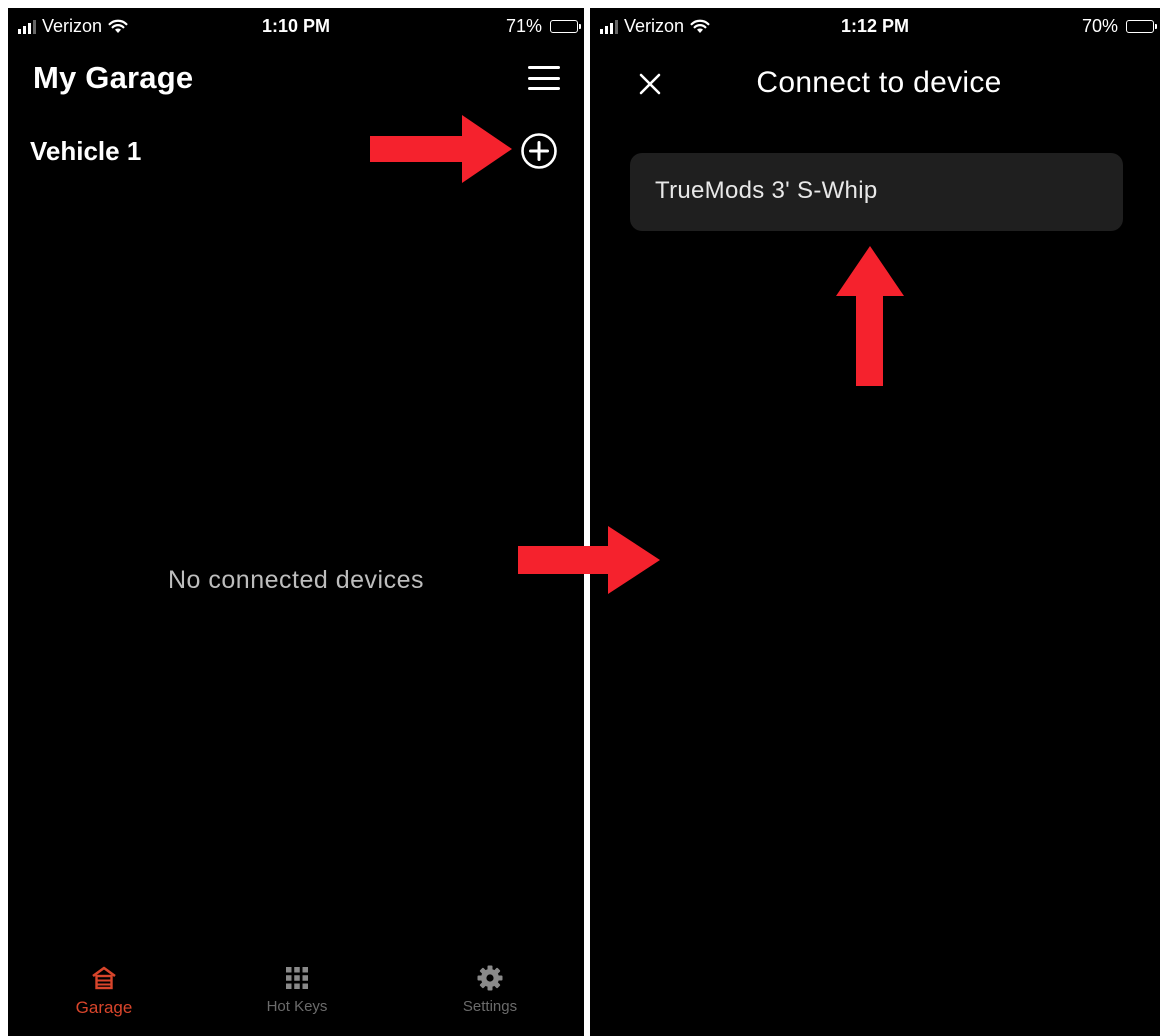 The width and height of the screenshot is (1160, 1036). I want to click on status-bar-right: 71%, so click(543, 26).